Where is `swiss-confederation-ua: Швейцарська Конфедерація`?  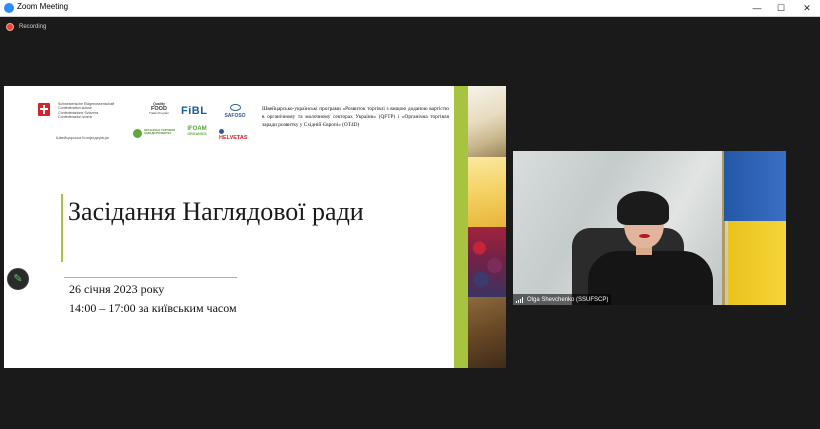
swiss-confederation-ua: Швейцарська Конфедерація is located at coordinates (82, 137).